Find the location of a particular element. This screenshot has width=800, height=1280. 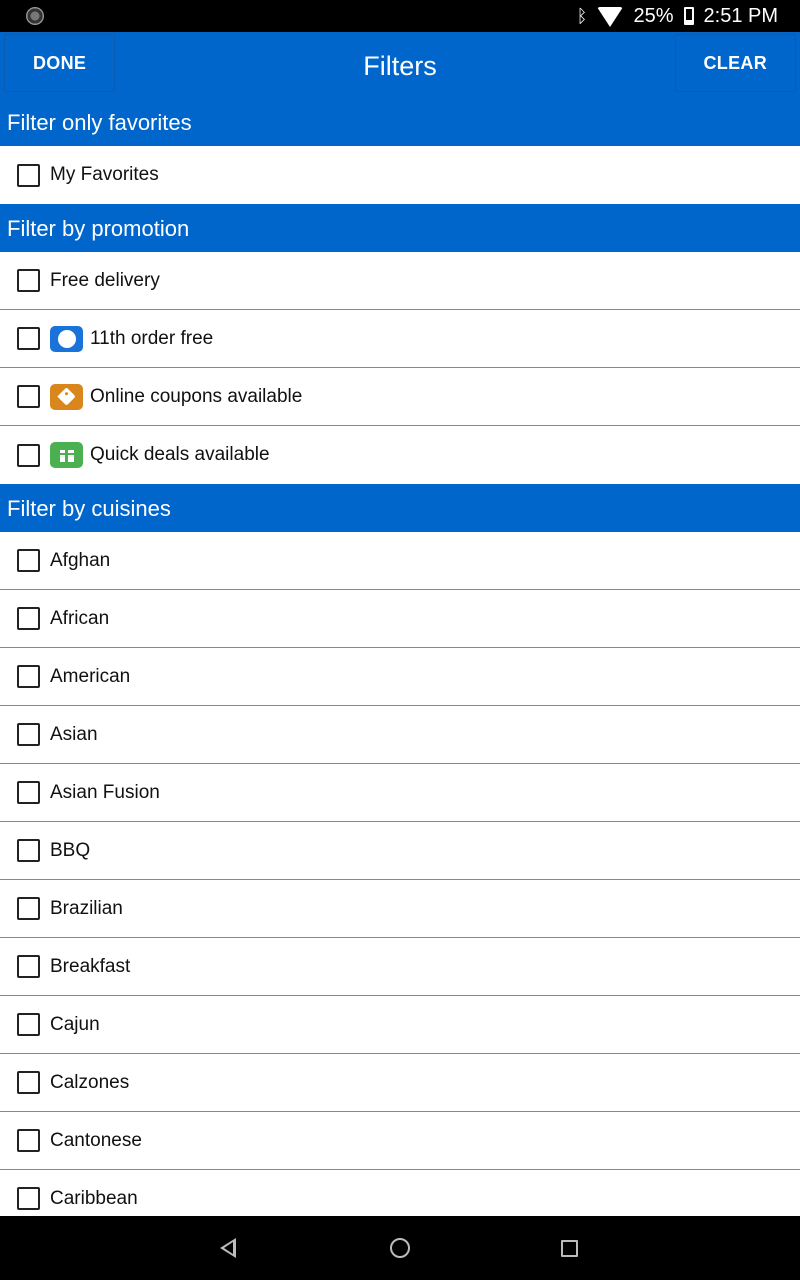

camera-icon is located at coordinates (35, 16).